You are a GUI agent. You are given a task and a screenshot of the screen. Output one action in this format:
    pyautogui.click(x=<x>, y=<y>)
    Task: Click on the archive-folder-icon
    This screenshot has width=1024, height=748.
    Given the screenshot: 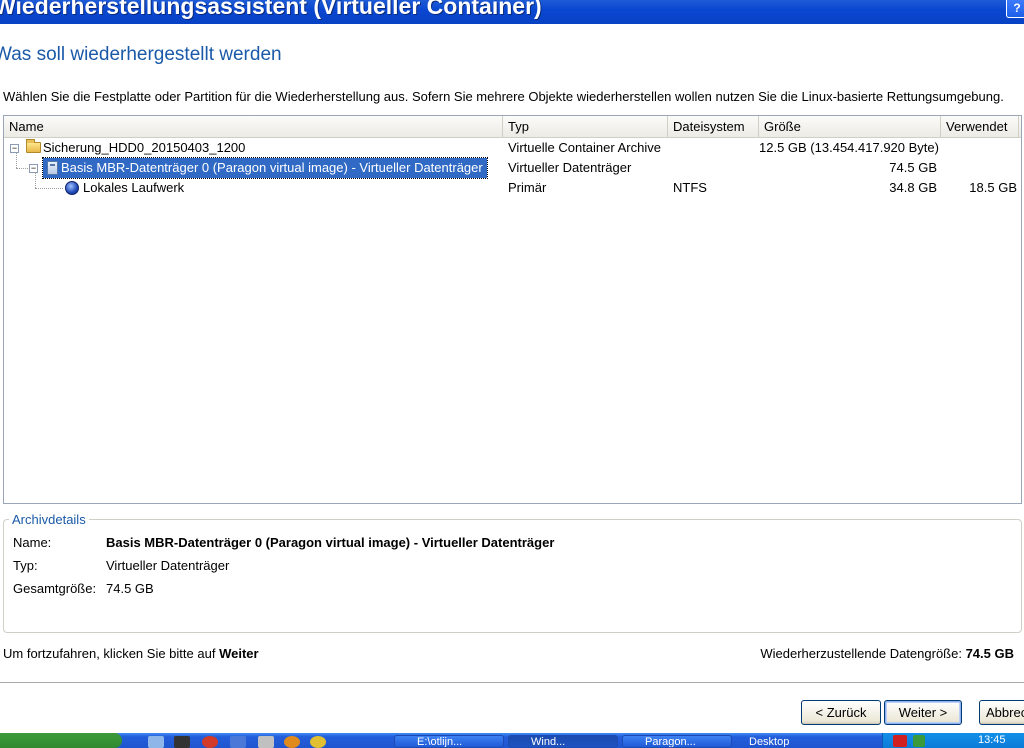 What is the action you would take?
    pyautogui.click(x=33, y=146)
    